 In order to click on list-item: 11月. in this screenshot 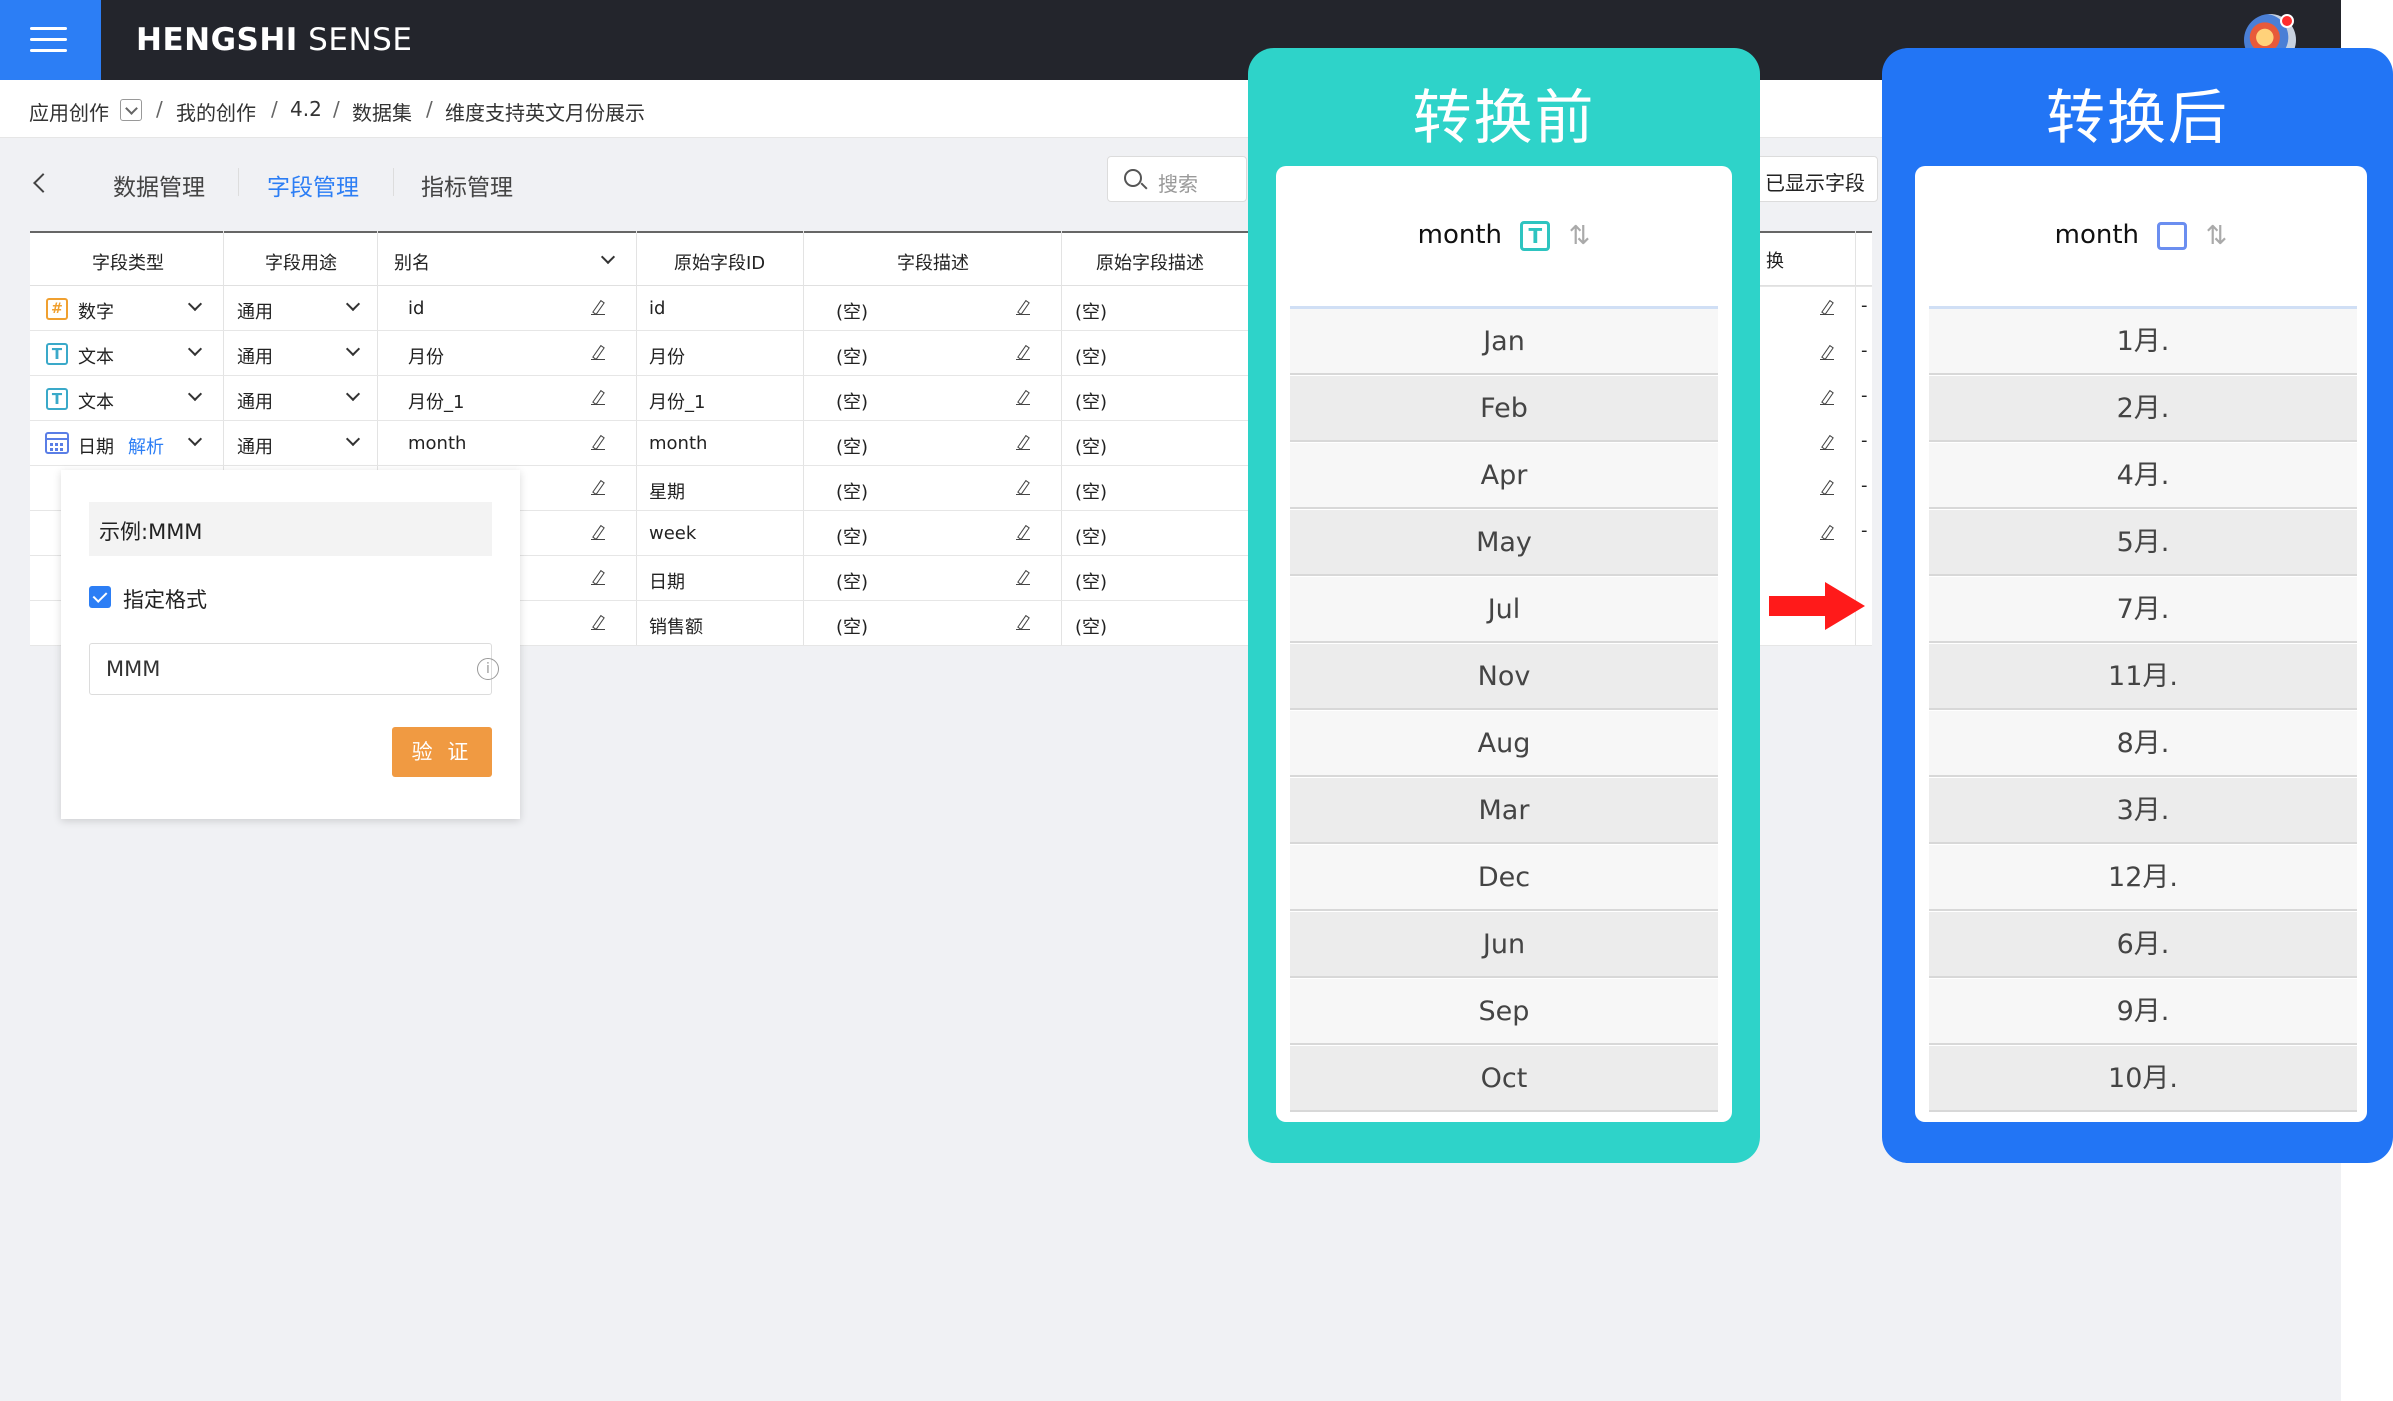, I will do `click(2143, 677)`.